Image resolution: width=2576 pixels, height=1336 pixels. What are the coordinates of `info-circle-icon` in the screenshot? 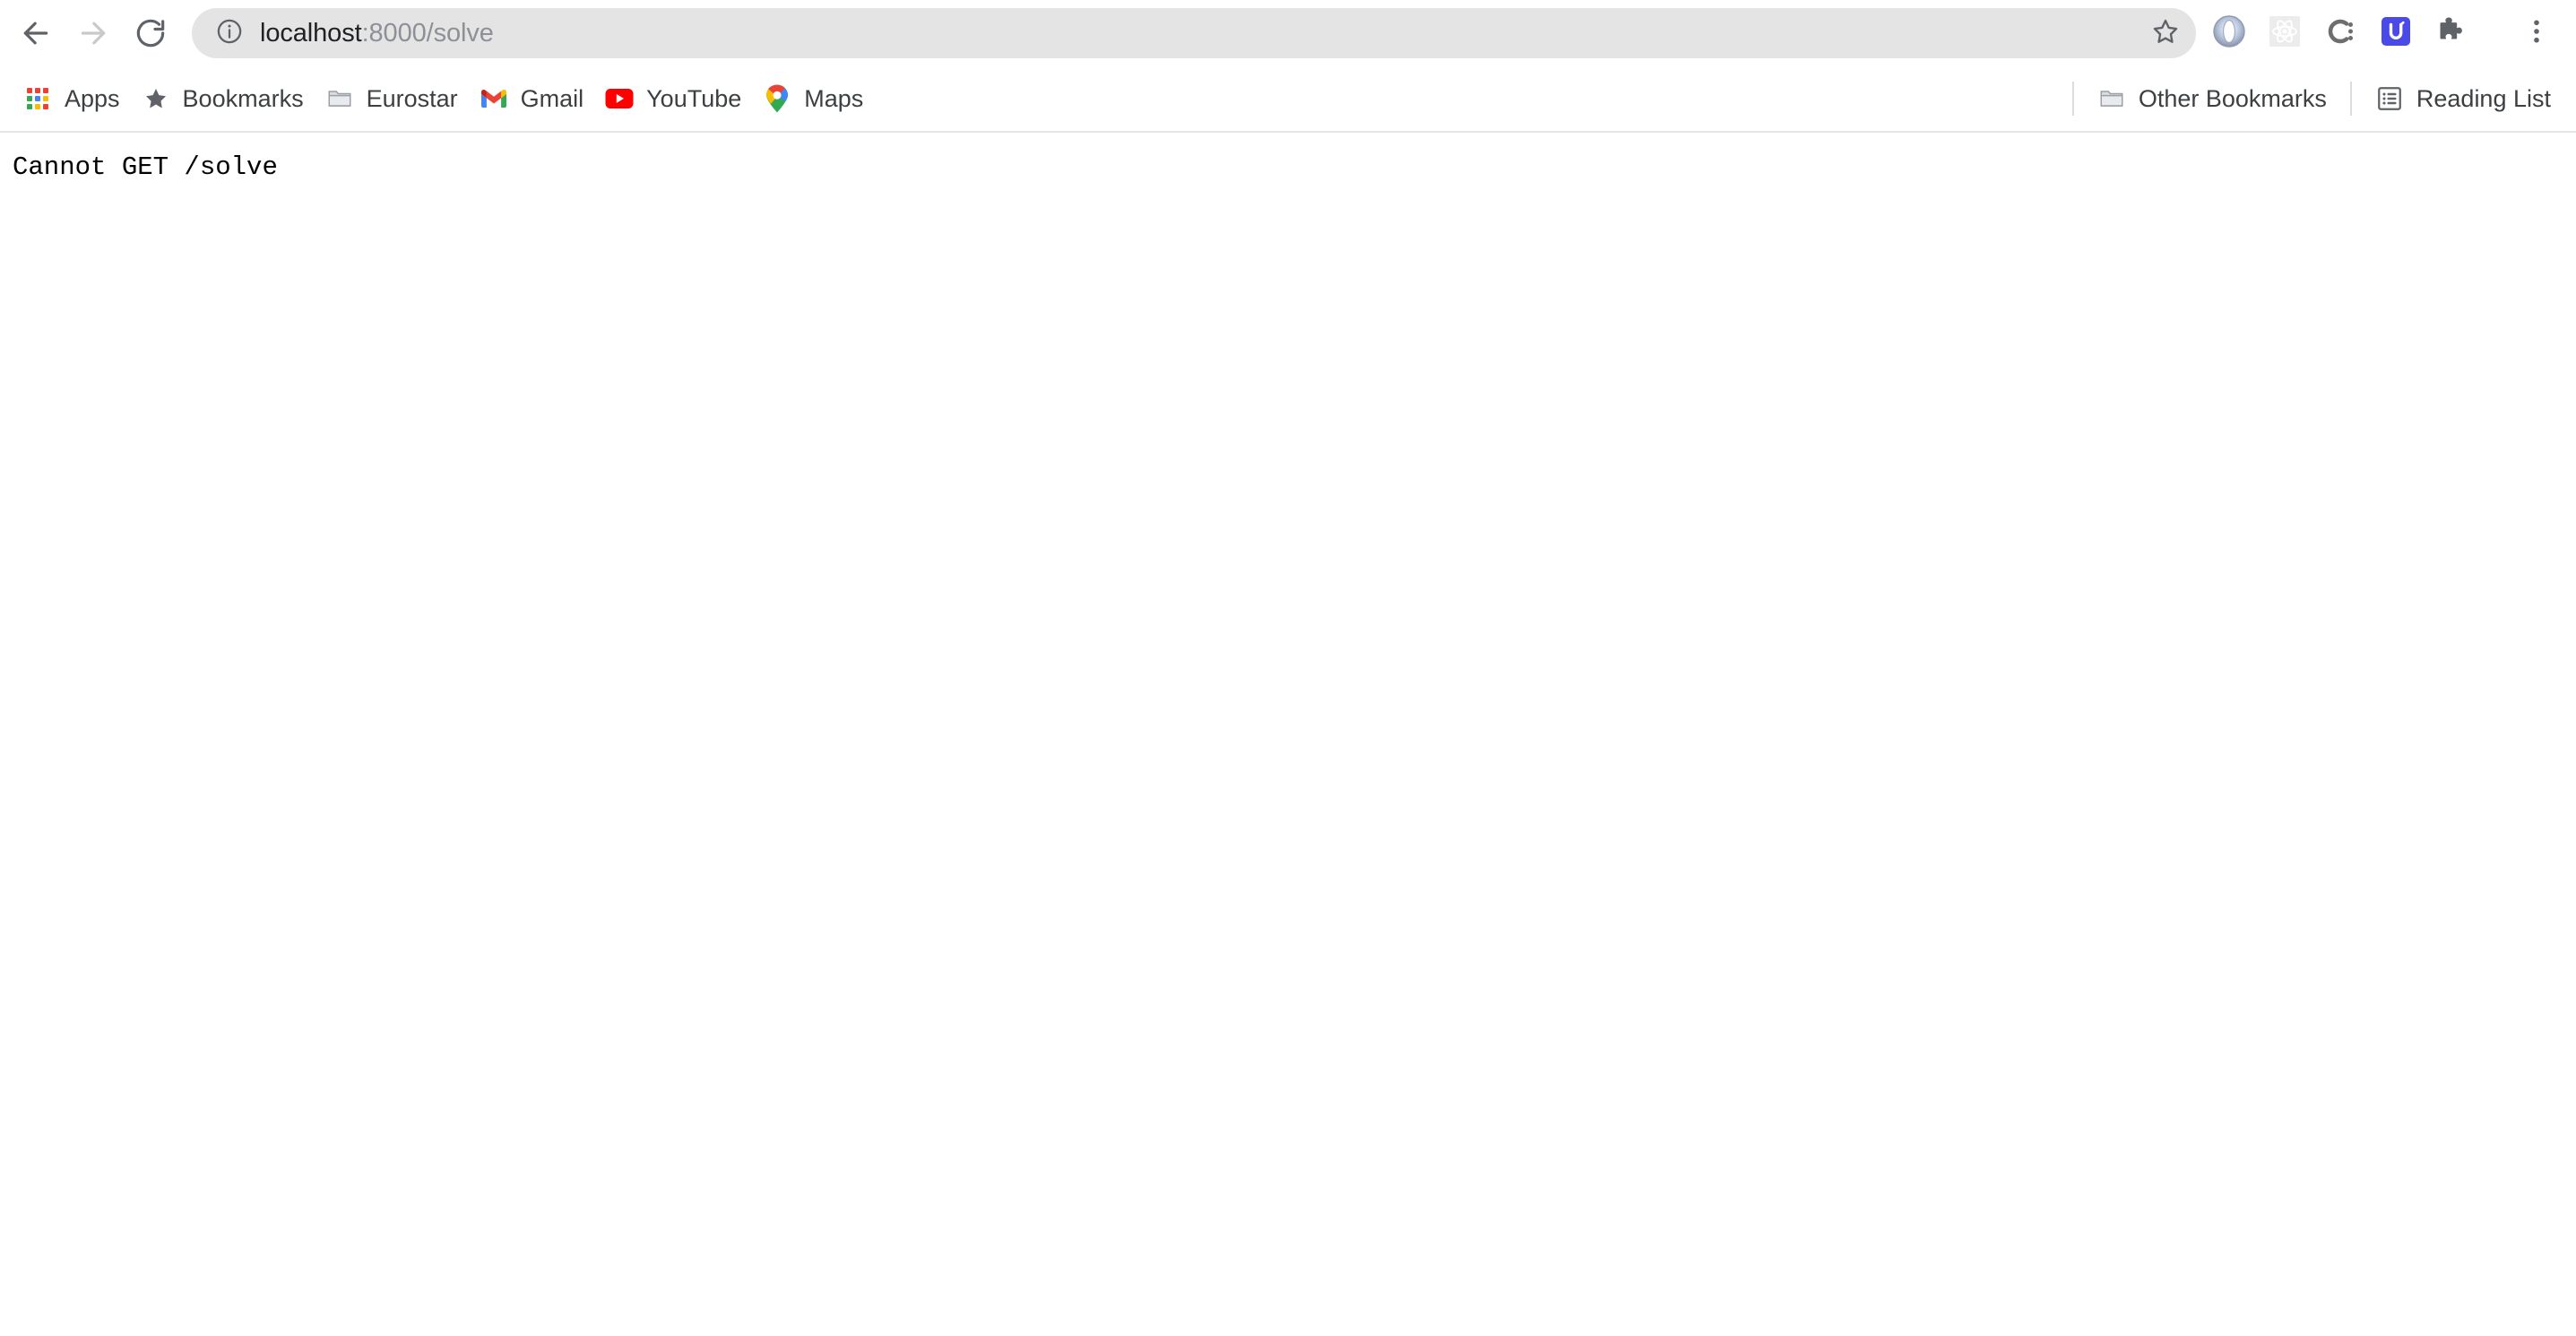 It's located at (229, 33).